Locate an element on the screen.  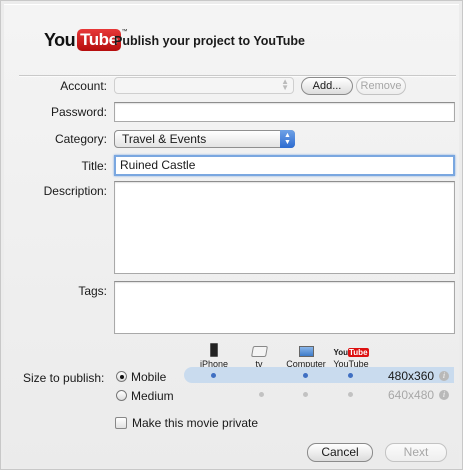
dialog-title: Publish your project to YouTube is located at coordinates (209, 41).